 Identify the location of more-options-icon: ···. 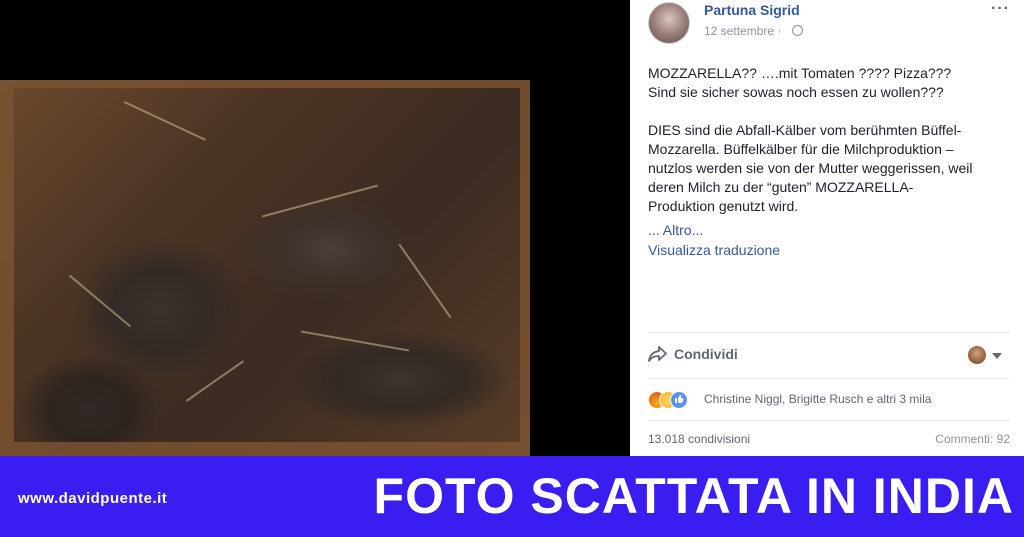
(1000, 9).